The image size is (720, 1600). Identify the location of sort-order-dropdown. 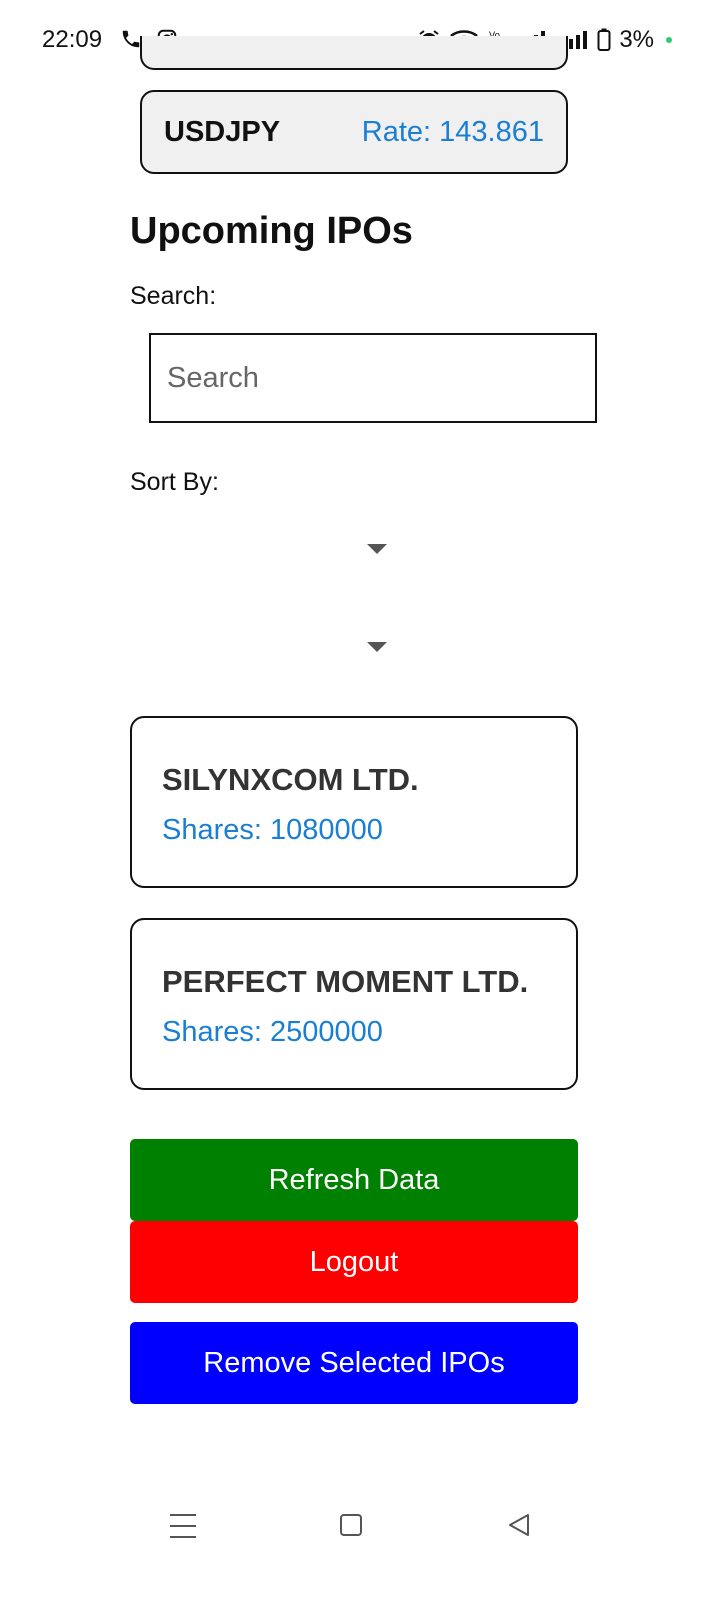
(374, 648).